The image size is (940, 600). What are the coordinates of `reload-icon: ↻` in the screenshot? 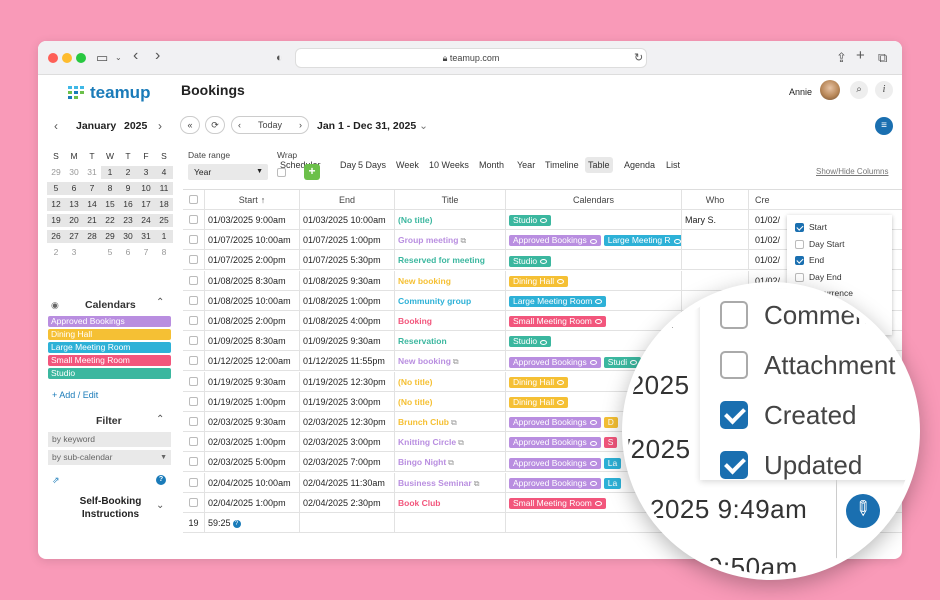 It's located at (638, 58).